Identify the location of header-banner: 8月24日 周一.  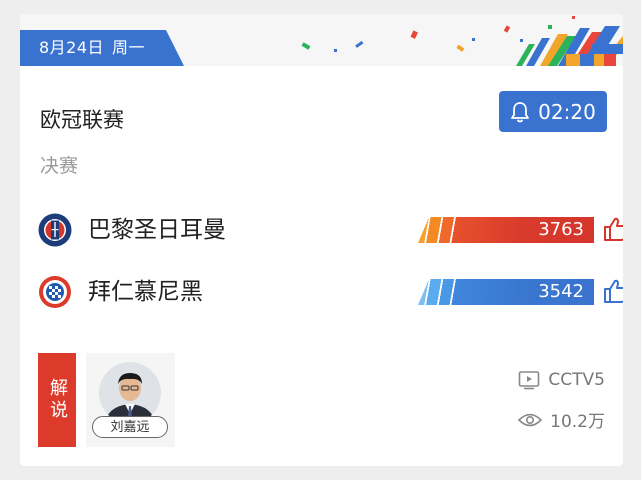
(321, 40).